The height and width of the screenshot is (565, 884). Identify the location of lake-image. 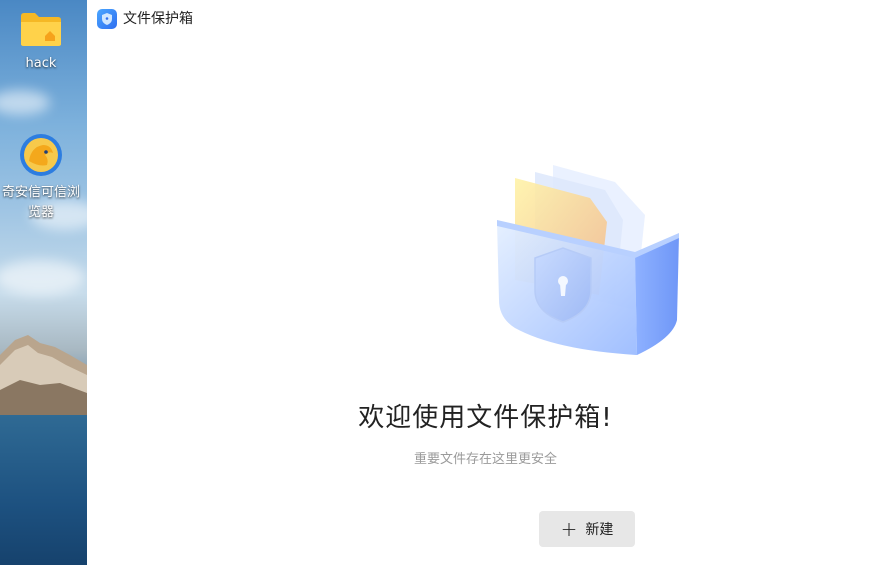
(43, 490).